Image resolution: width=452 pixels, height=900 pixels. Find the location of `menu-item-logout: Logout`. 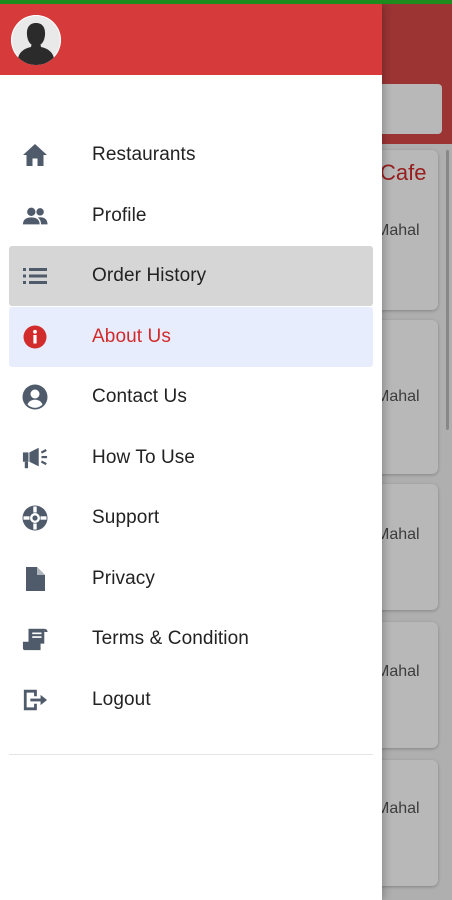

menu-item-logout: Logout is located at coordinates (191, 700).